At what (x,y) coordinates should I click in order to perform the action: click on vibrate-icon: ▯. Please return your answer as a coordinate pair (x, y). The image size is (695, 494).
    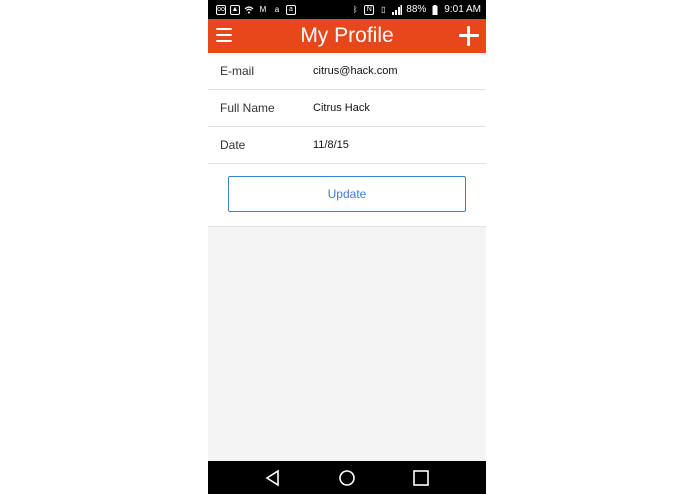
    Looking at the image, I should click on (383, 9).